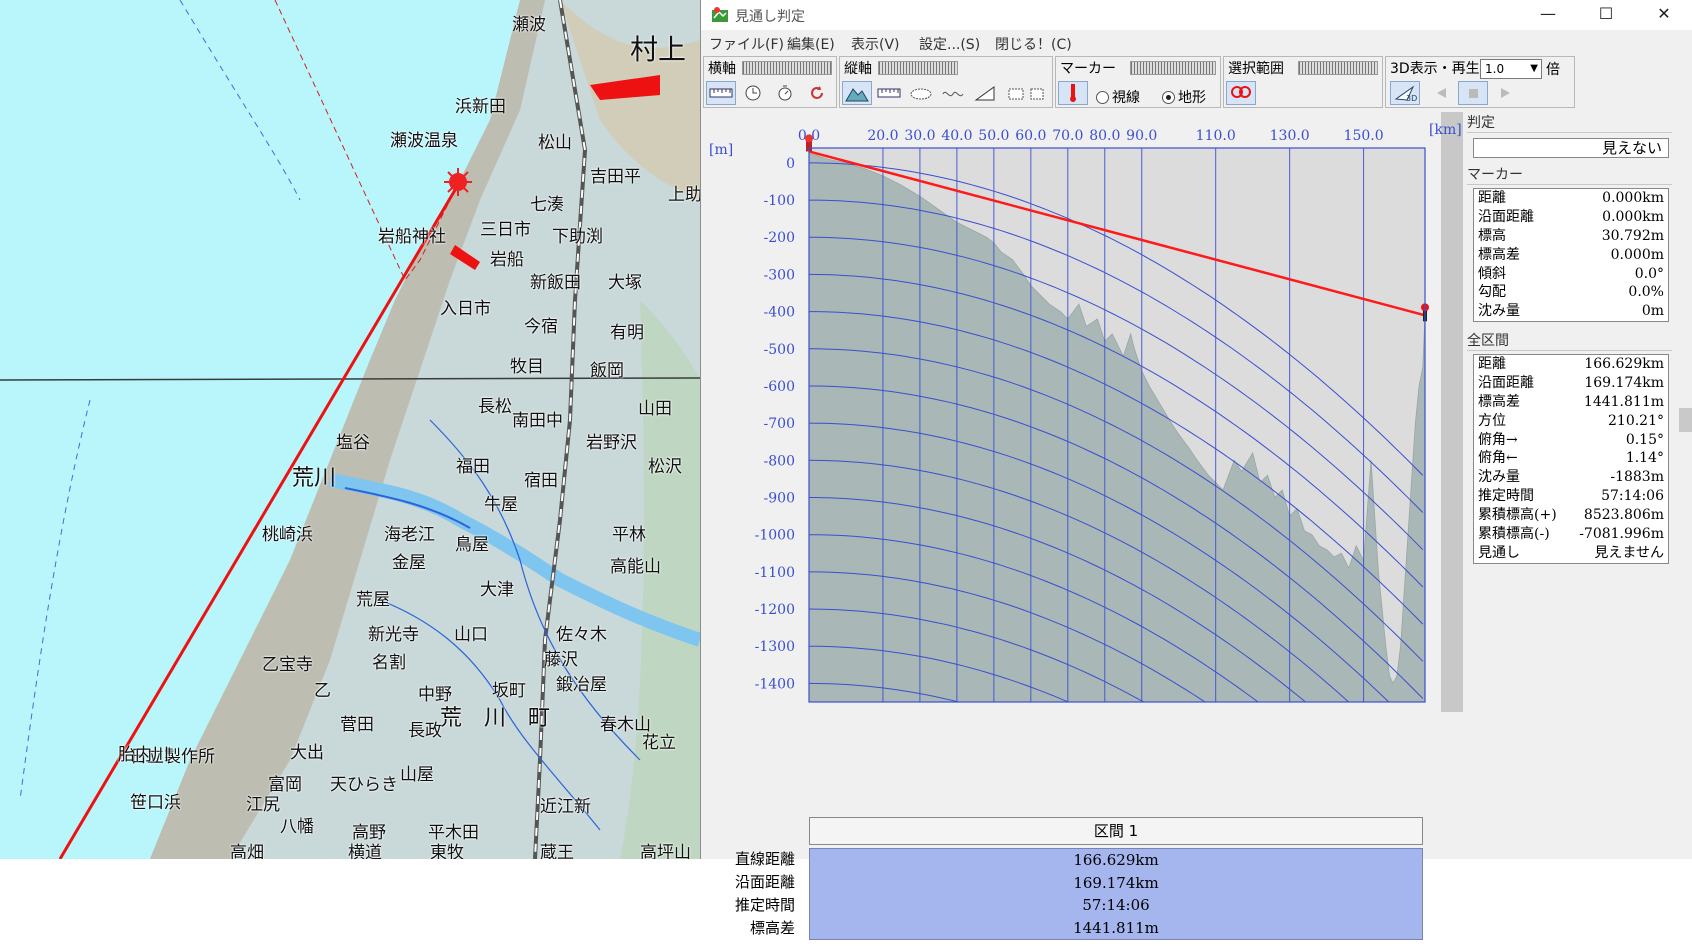  What do you see at coordinates (1116, 831) in the screenshot?
I see `segment-header: 区間 1` at bounding box center [1116, 831].